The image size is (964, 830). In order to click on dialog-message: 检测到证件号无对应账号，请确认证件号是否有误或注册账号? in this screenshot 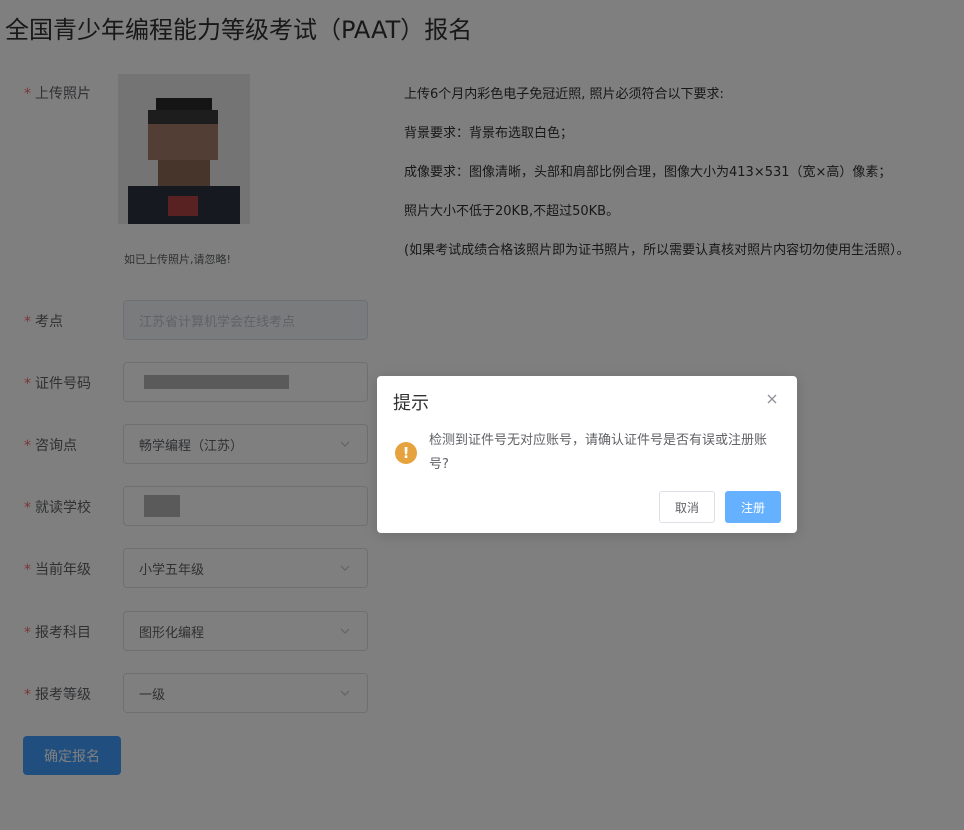, I will do `click(598, 452)`.